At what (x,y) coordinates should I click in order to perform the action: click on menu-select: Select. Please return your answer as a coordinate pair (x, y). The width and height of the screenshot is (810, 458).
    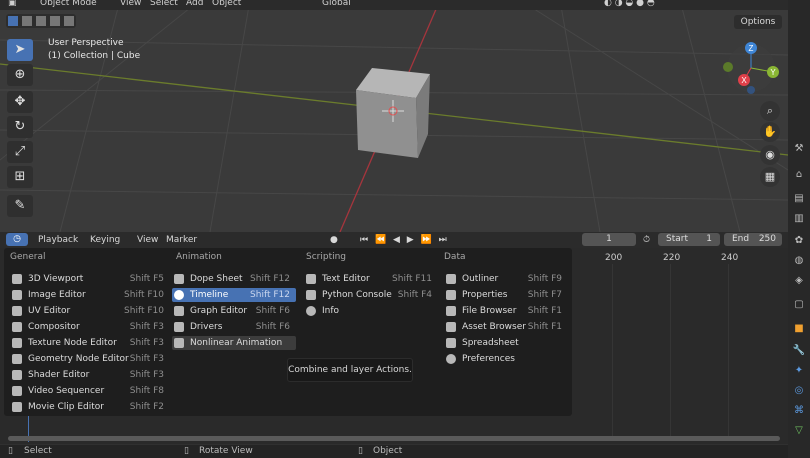
    Looking at the image, I should click on (164, 4).